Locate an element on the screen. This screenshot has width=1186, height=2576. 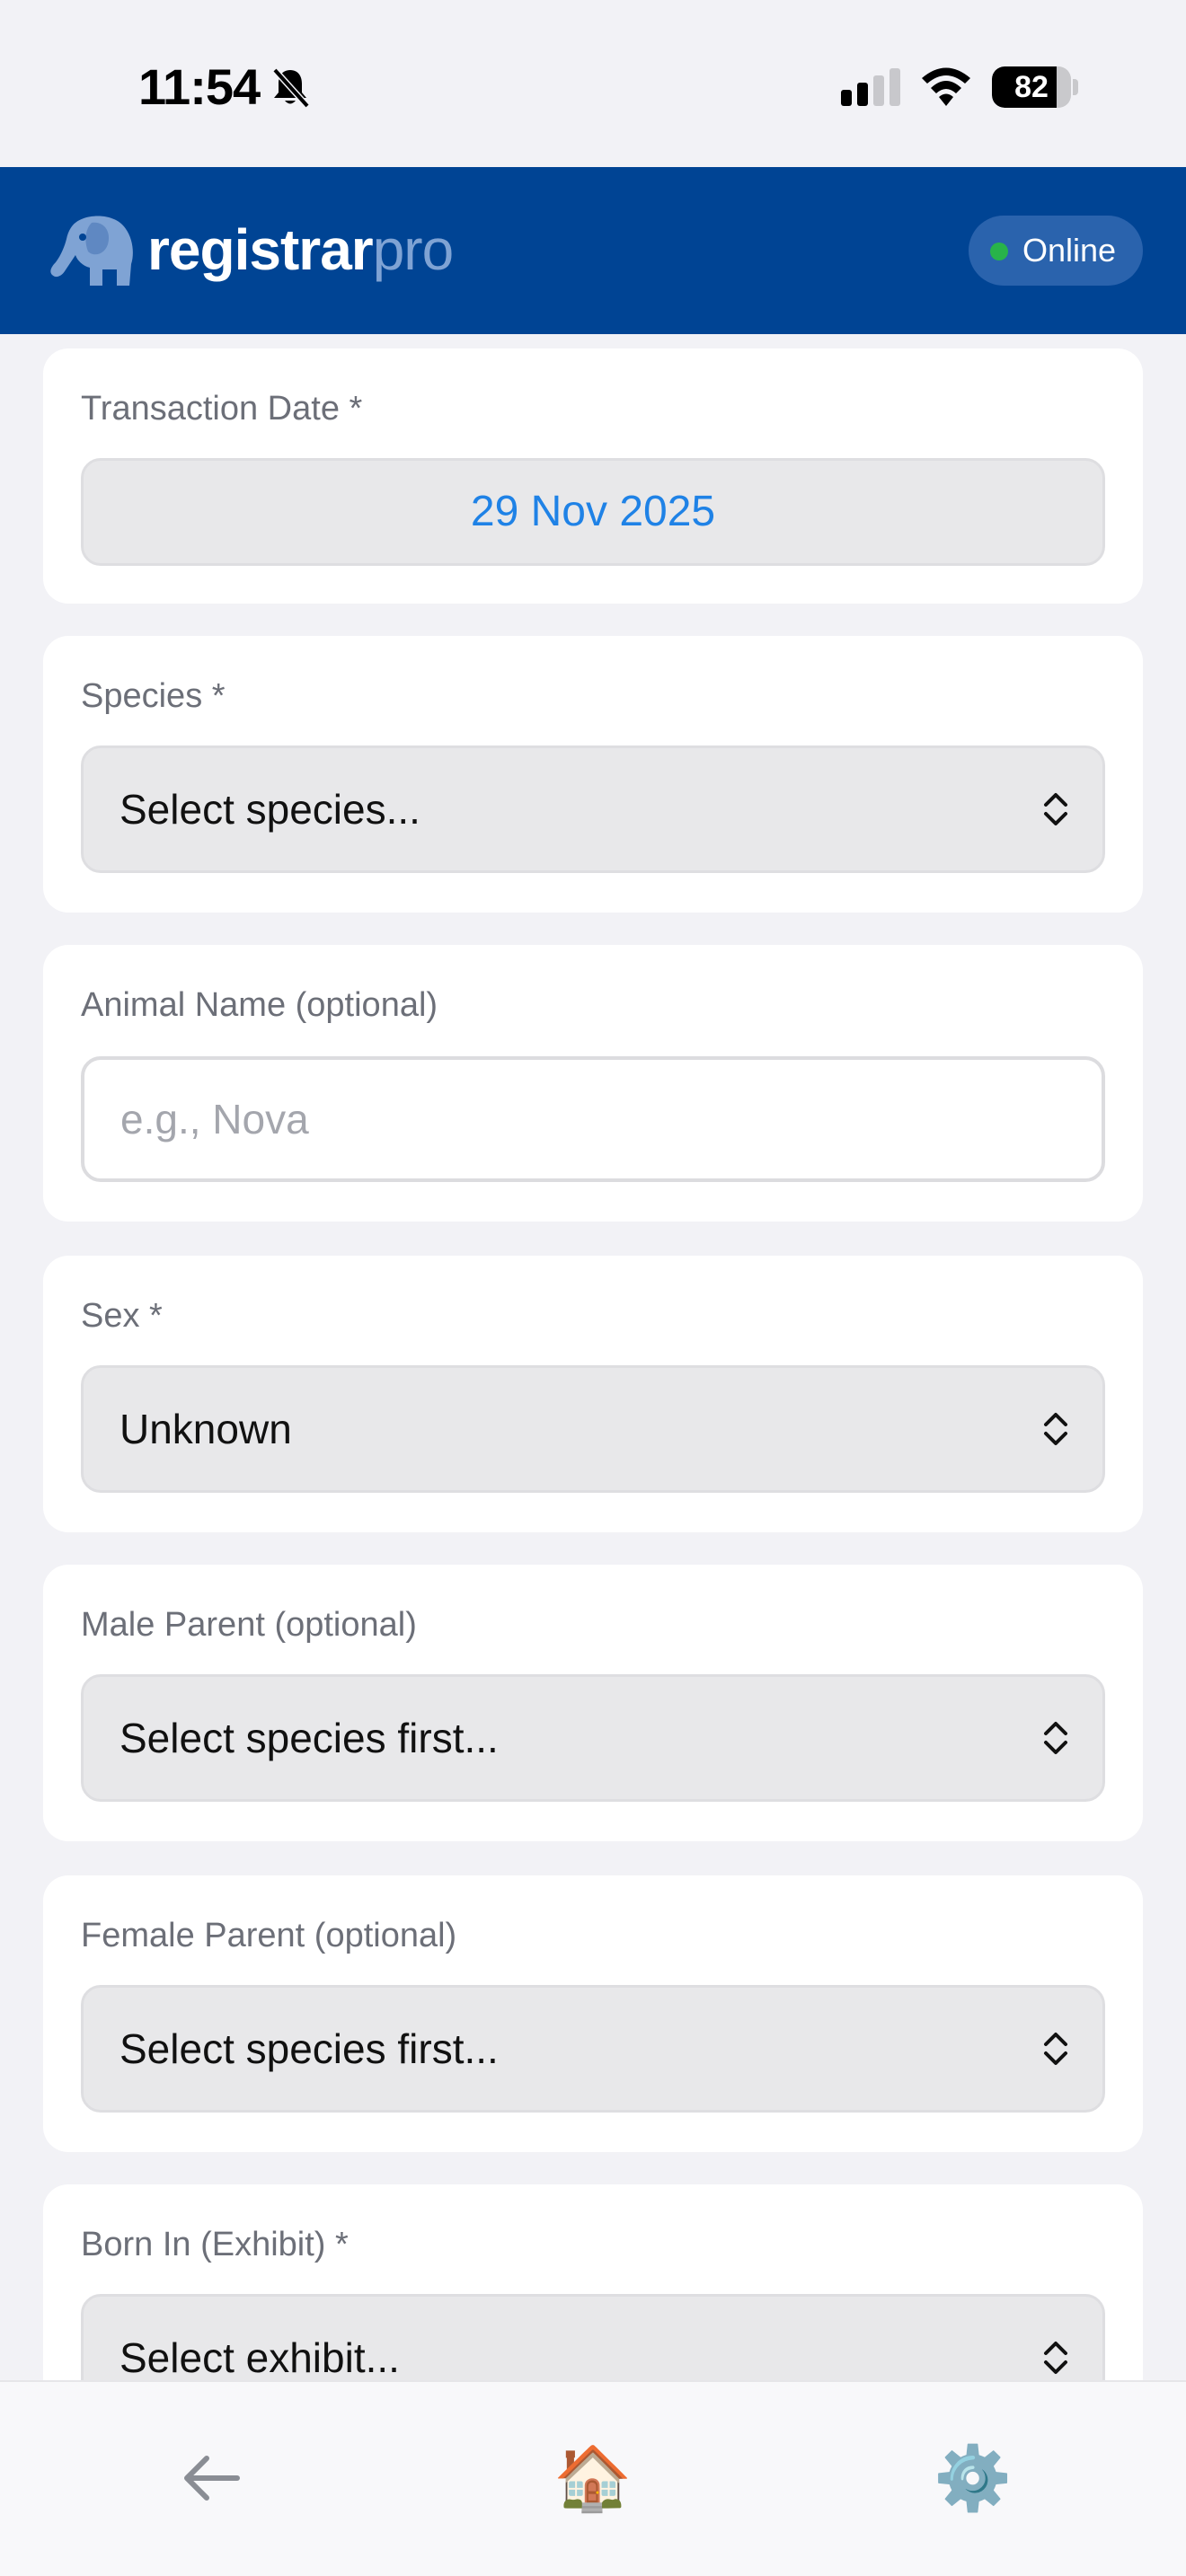
animal-name-label: Animal Name (optional) is located at coordinates (259, 1005).